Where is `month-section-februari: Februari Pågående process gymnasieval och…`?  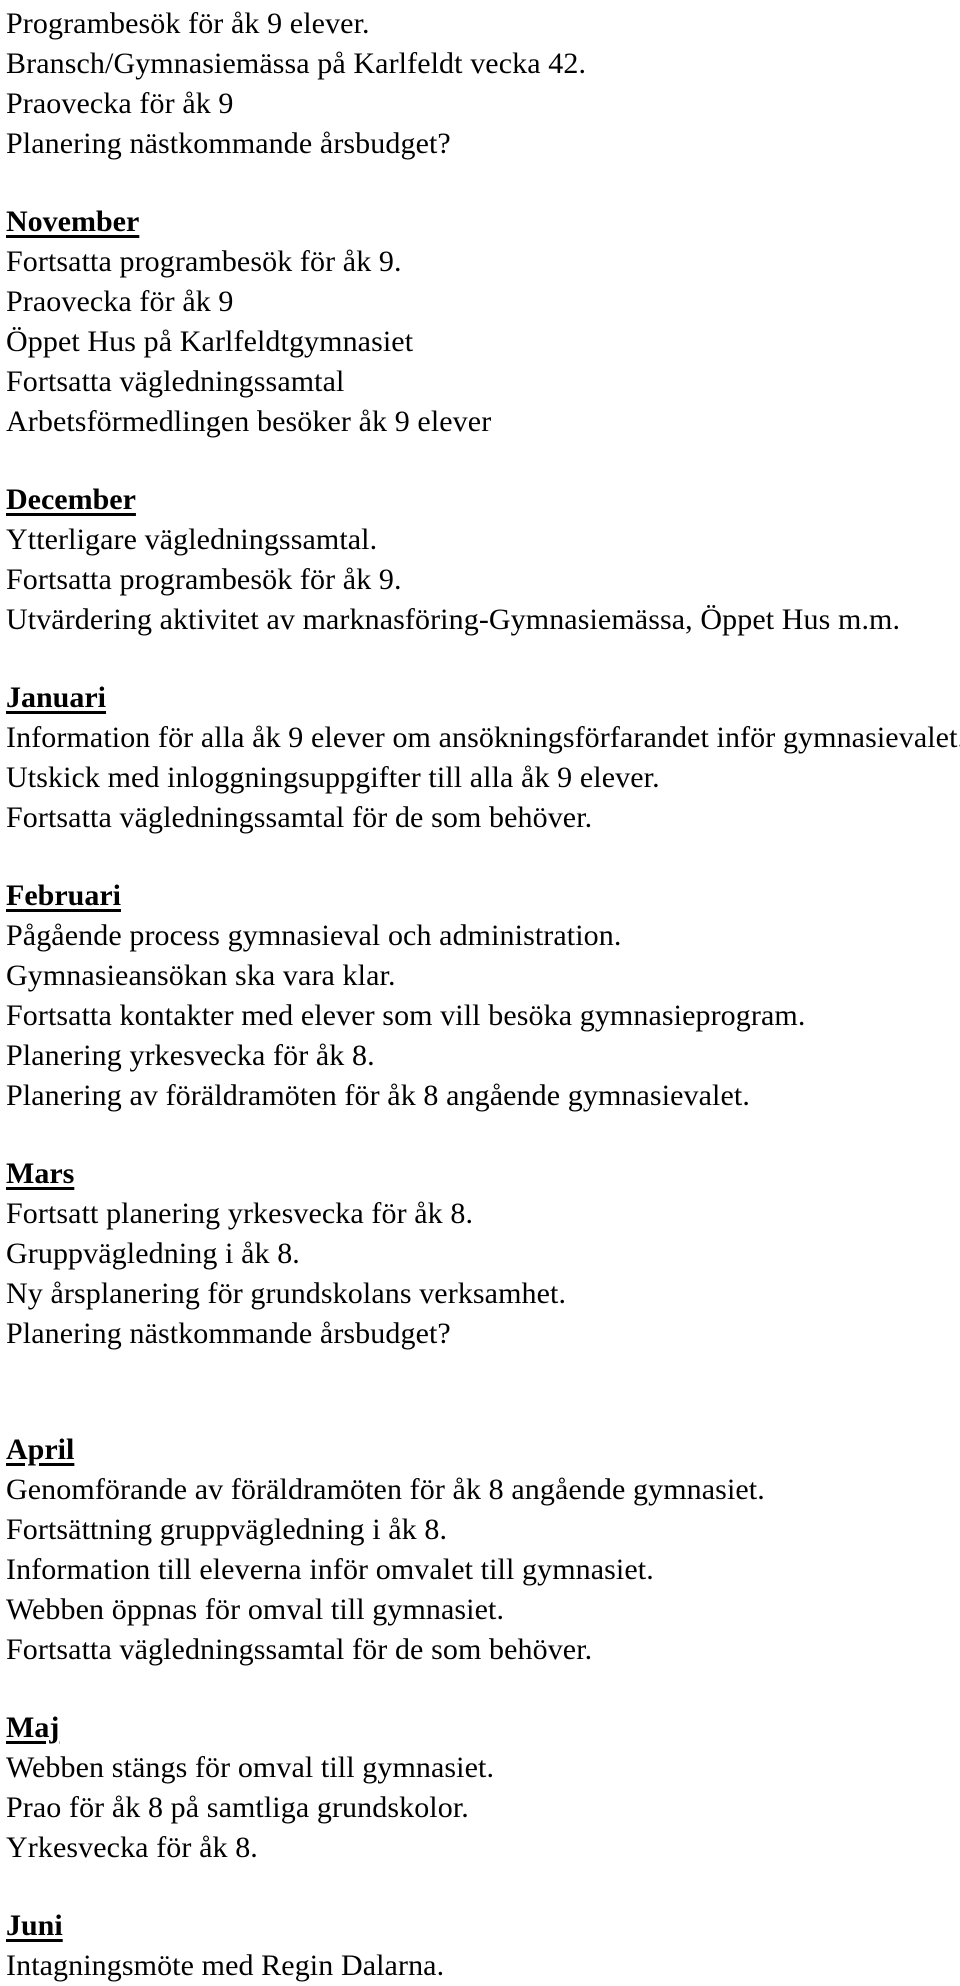
month-section-februari: Februari Pågående process gymnasieval och… is located at coordinates (474, 996).